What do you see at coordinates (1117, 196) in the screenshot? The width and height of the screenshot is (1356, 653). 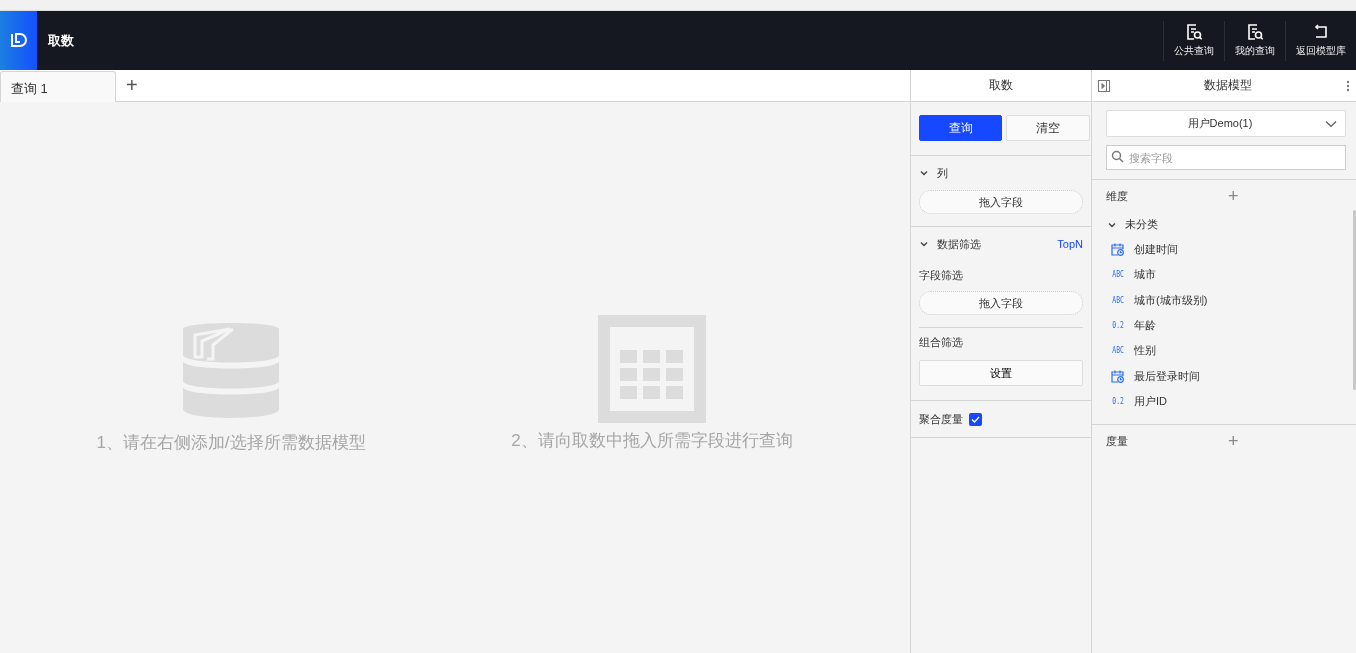 I see `section-title: 维度` at bounding box center [1117, 196].